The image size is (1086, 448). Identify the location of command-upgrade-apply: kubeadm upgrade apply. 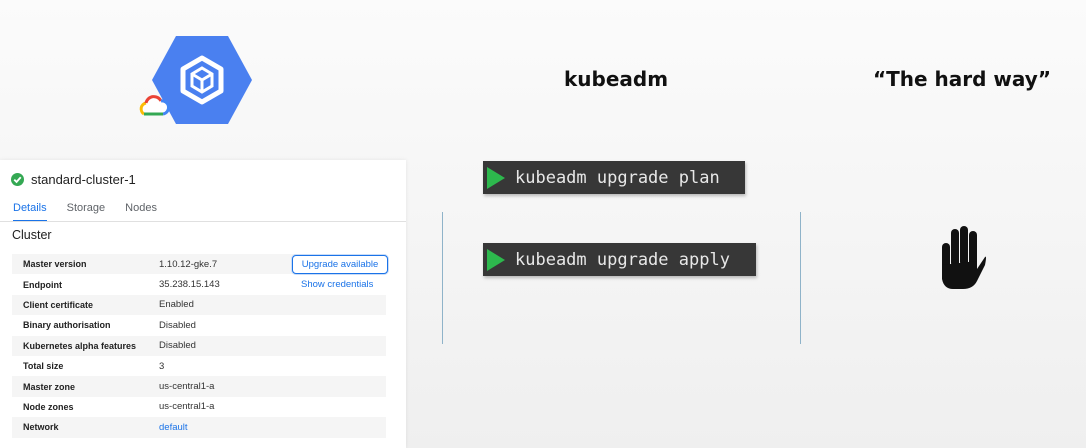
(619, 259).